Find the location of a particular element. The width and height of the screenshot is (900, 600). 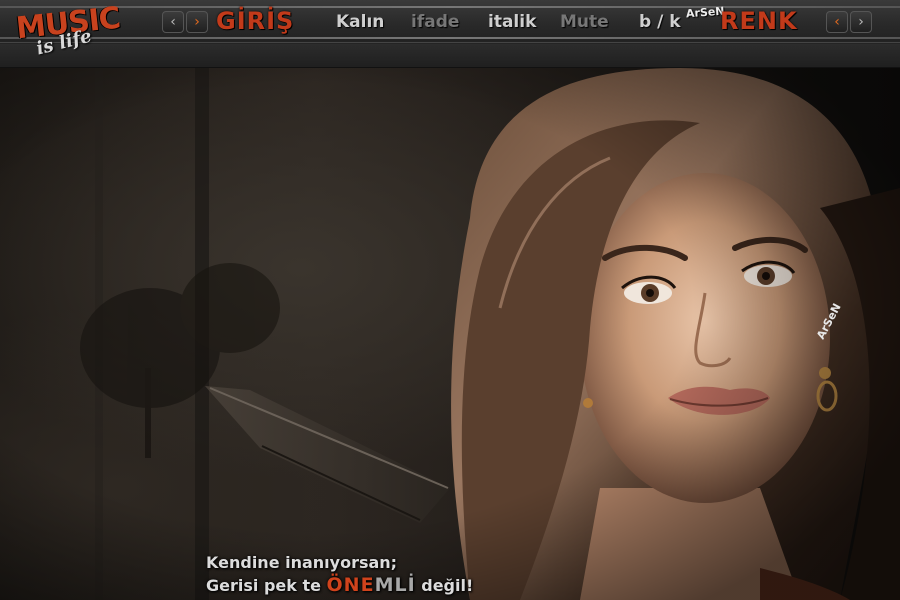

menu-ifade: ifade is located at coordinates (435, 22).